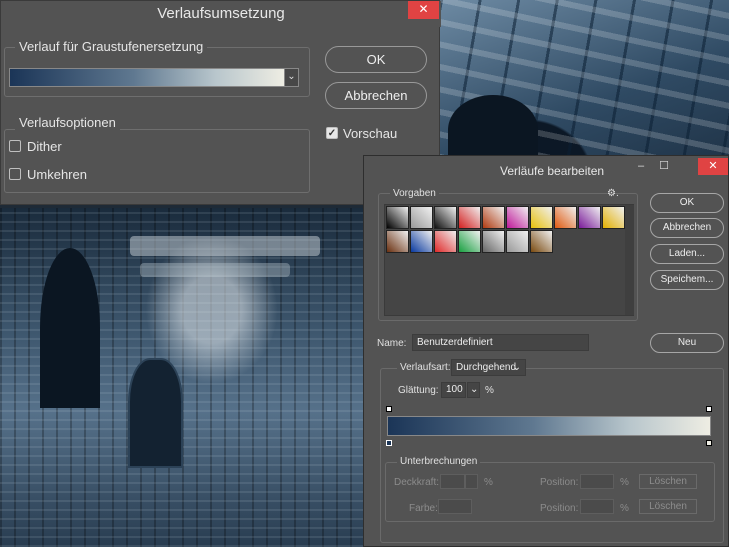 The image size is (729, 547). Describe the element at coordinates (559, 482) in the screenshot. I see `opacity-position-label: Position:` at that location.